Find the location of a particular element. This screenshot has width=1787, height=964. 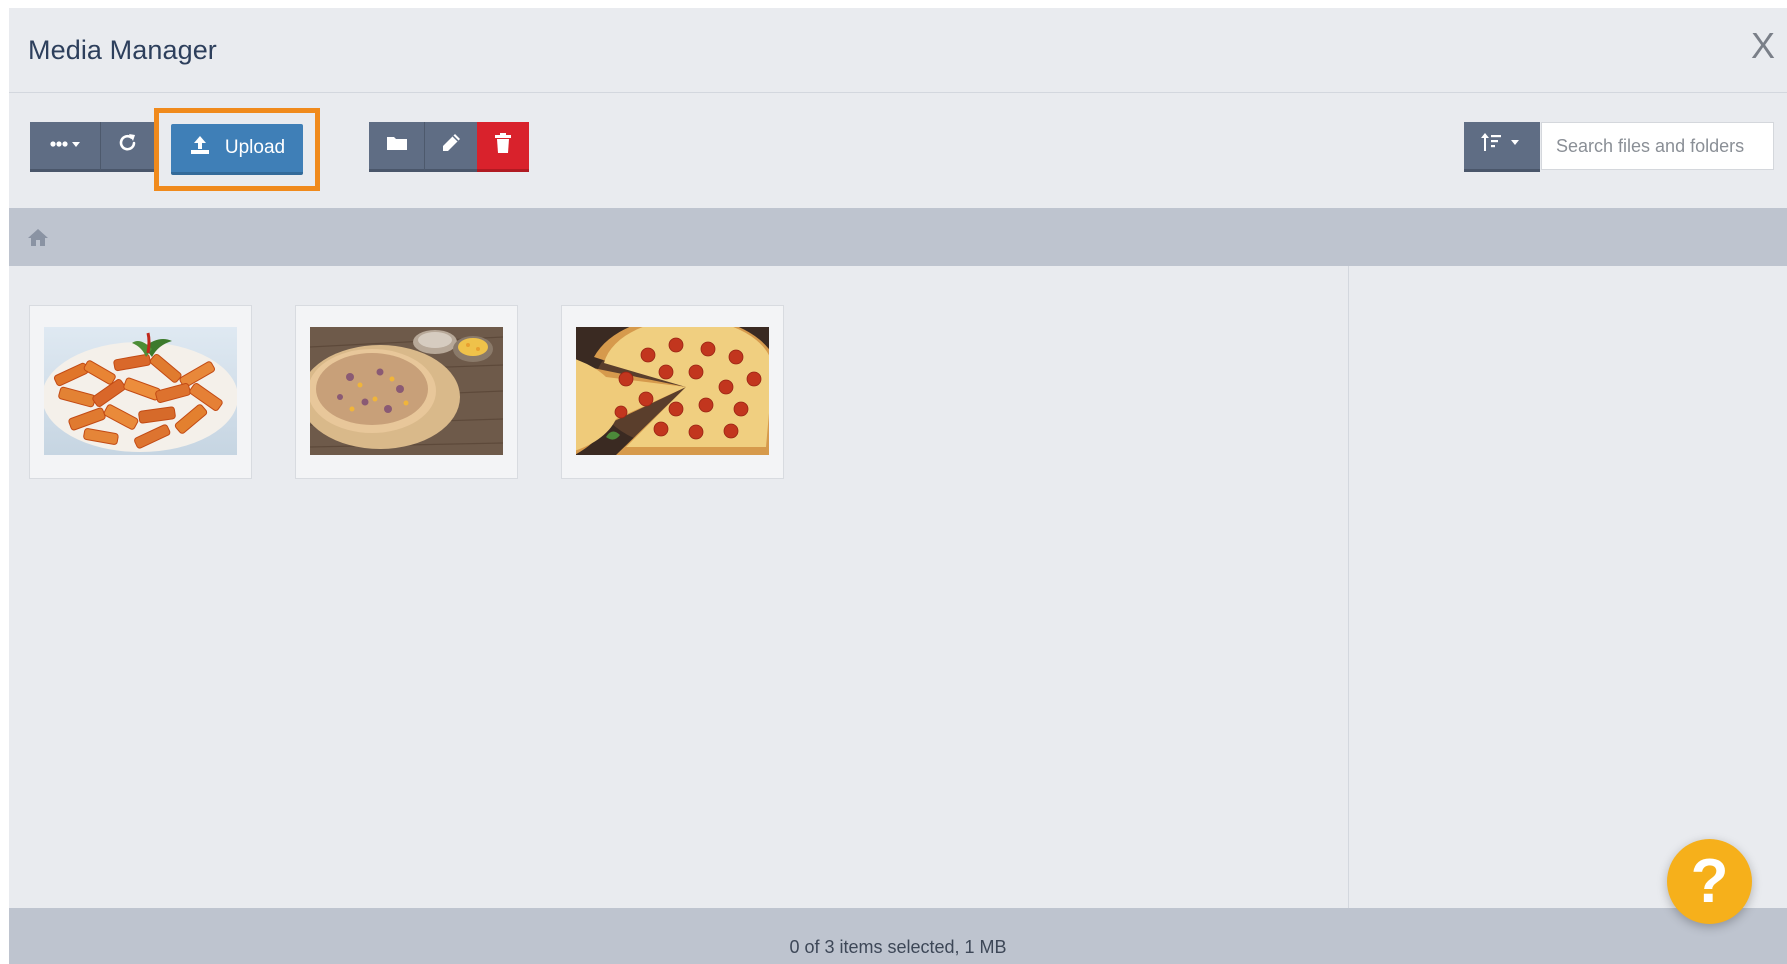

toolbar: Upload is located at coordinates (898, 154).